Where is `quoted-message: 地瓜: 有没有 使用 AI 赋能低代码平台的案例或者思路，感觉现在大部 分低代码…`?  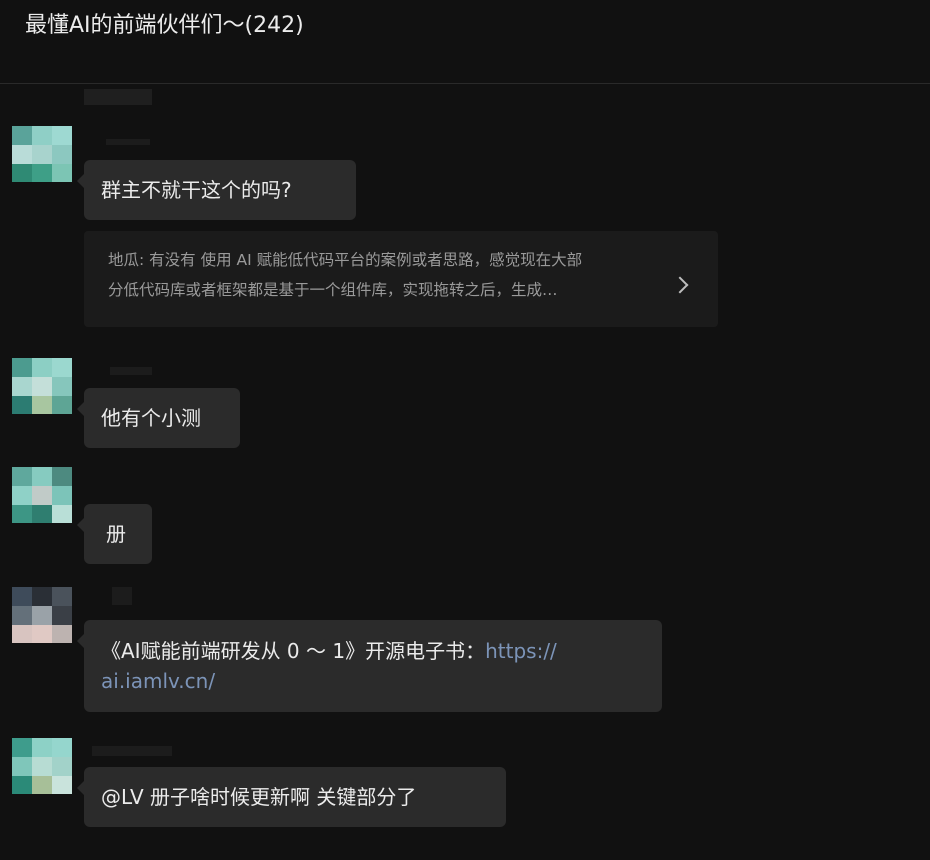
quoted-message: 地瓜: 有没有 使用 AI 赋能低代码平台的案例或者思路，感觉现在大部 分低代码… is located at coordinates (401, 279).